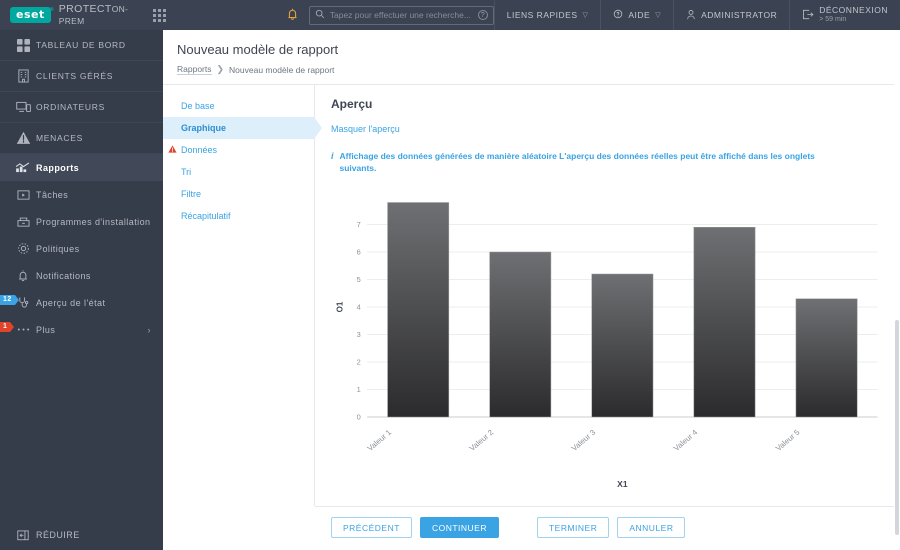 Image resolution: width=900 pixels, height=550 pixels. Describe the element at coordinates (23, 195) in the screenshot. I see `play-box-icon` at that location.